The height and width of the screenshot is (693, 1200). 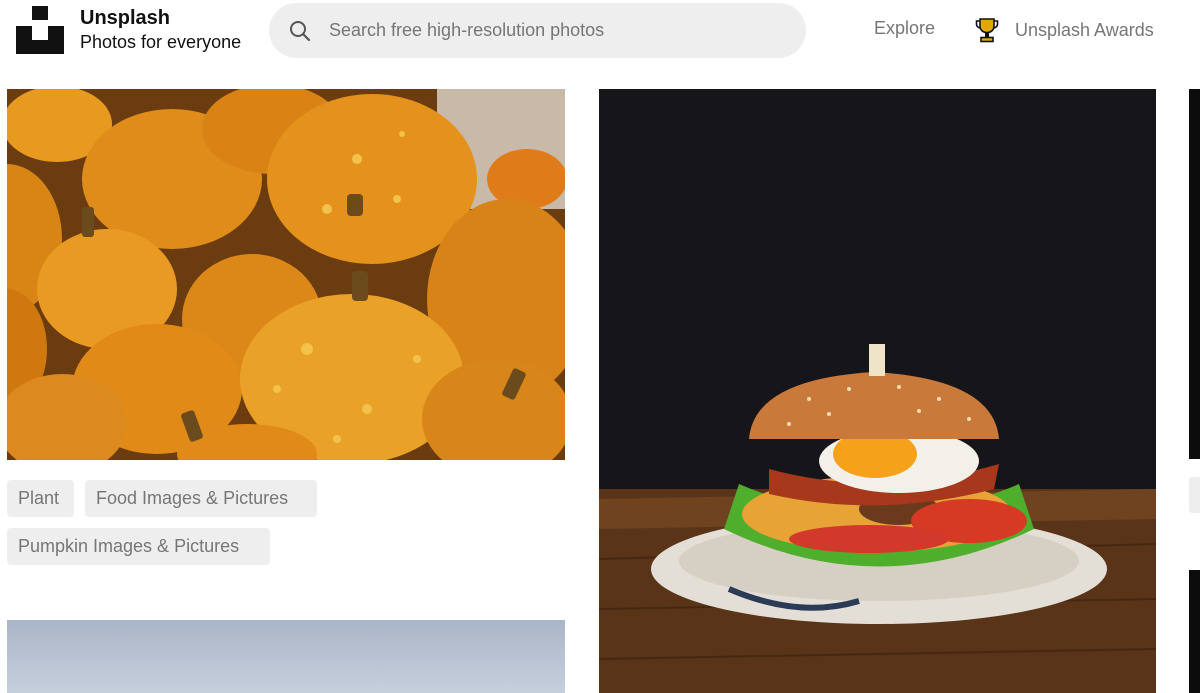 What do you see at coordinates (40, 498) in the screenshot?
I see `tag-plant: Plant` at bounding box center [40, 498].